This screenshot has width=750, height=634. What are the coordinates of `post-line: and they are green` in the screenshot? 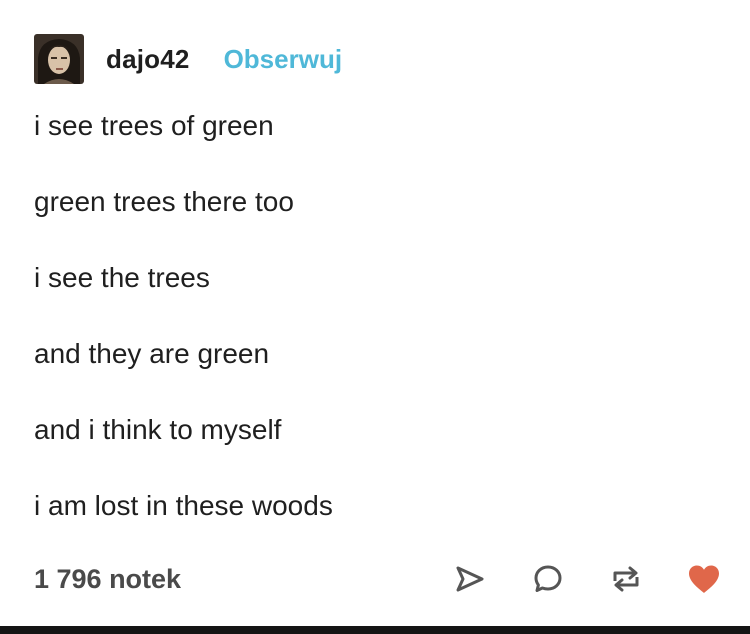 It's located at (152, 353).